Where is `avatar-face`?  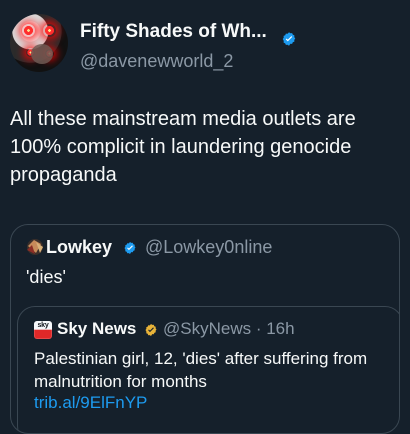 avatar-face is located at coordinates (42, 54).